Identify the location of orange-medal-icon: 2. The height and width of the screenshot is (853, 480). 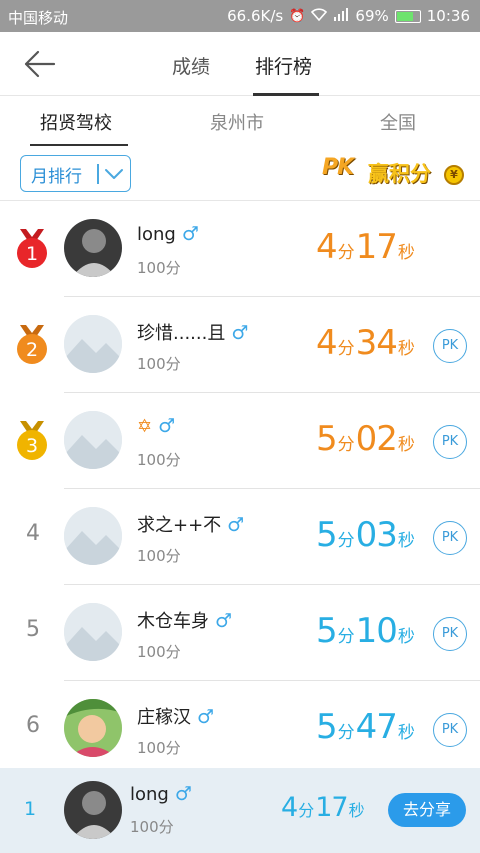
(32, 345).